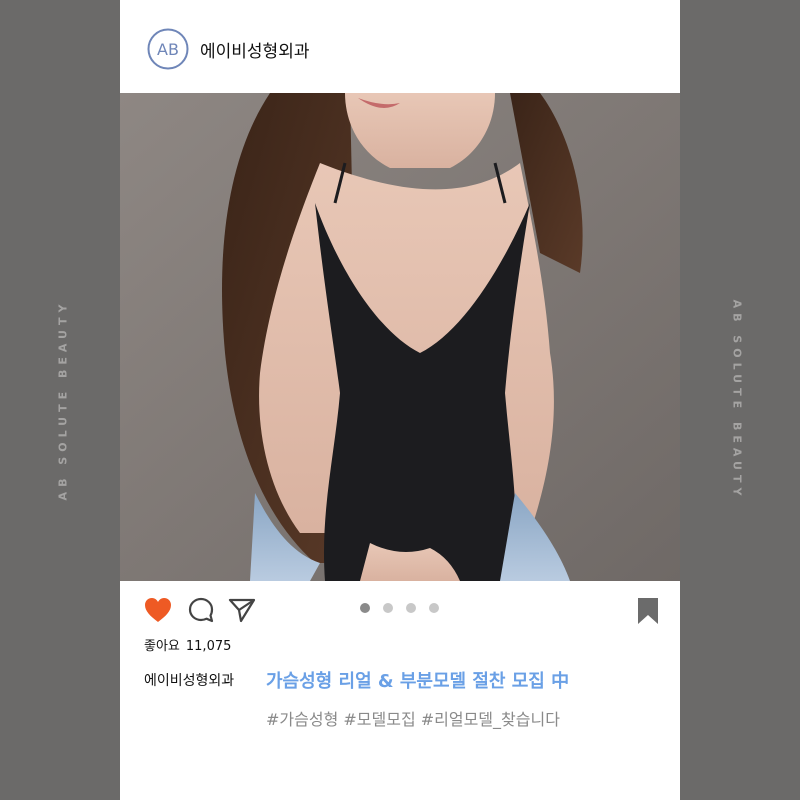 This screenshot has width=800, height=800. What do you see at coordinates (201, 612) in the screenshot?
I see `comment-icon` at bounding box center [201, 612].